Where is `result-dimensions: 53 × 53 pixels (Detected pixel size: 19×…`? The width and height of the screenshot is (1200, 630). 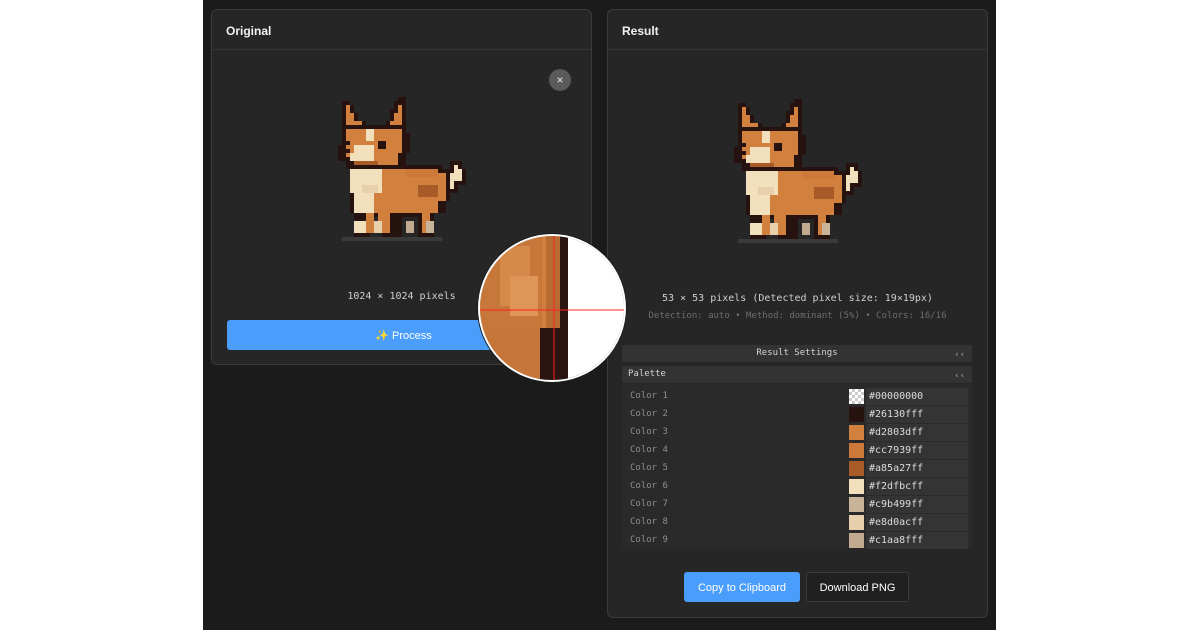
result-dimensions: 53 × 53 pixels (Detected pixel size: 19×… is located at coordinates (797, 298).